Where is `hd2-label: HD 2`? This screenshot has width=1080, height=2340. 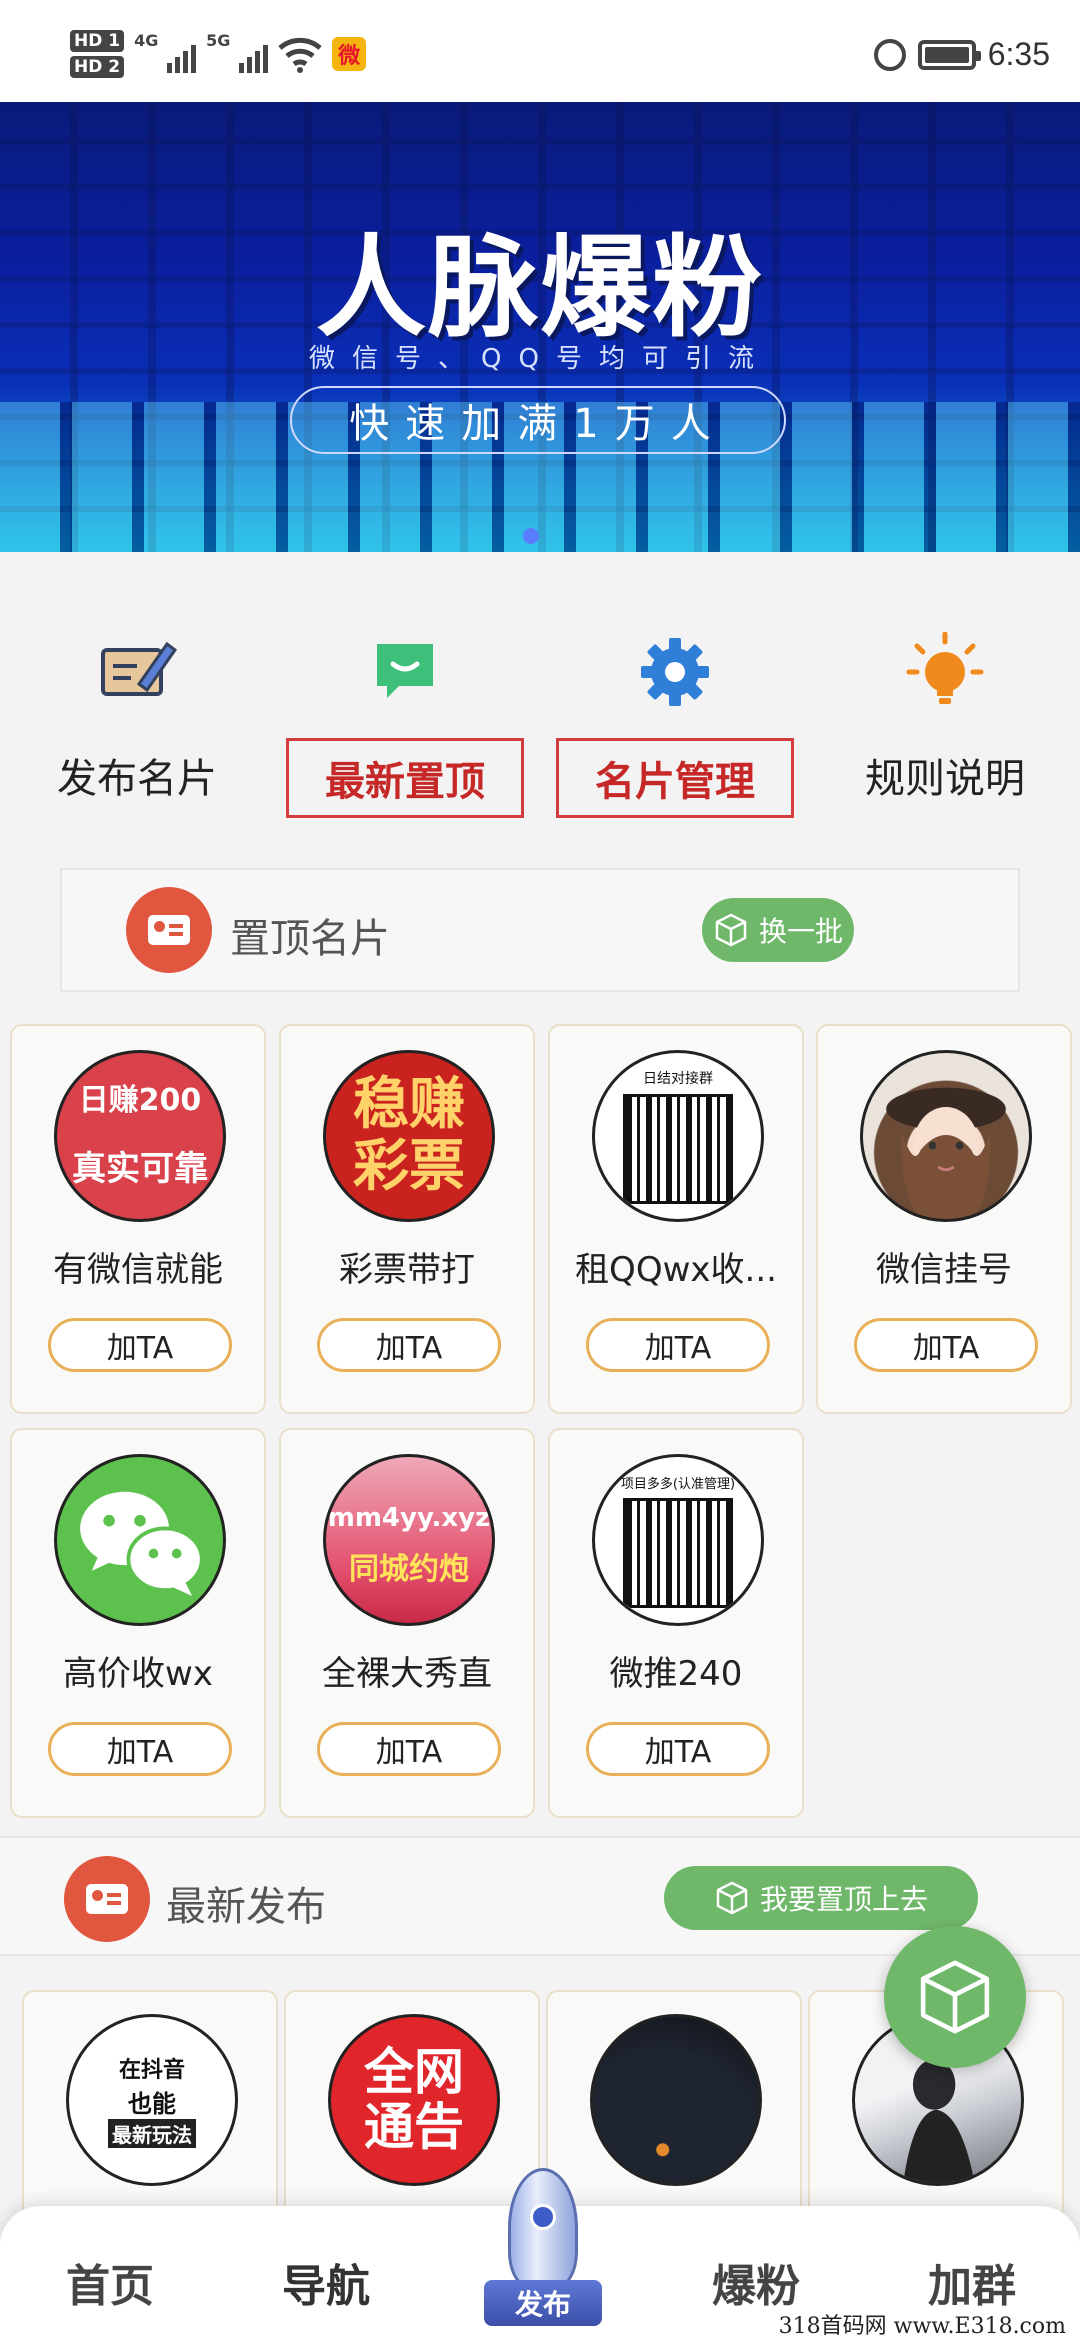 hd2-label: HD 2 is located at coordinates (97, 67).